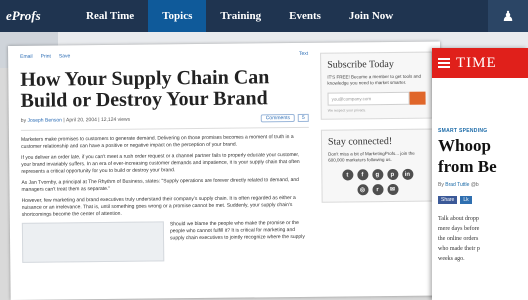 This screenshot has height=300, width=528. I want to click on comments-widget: Comments 5, so click(284, 118).